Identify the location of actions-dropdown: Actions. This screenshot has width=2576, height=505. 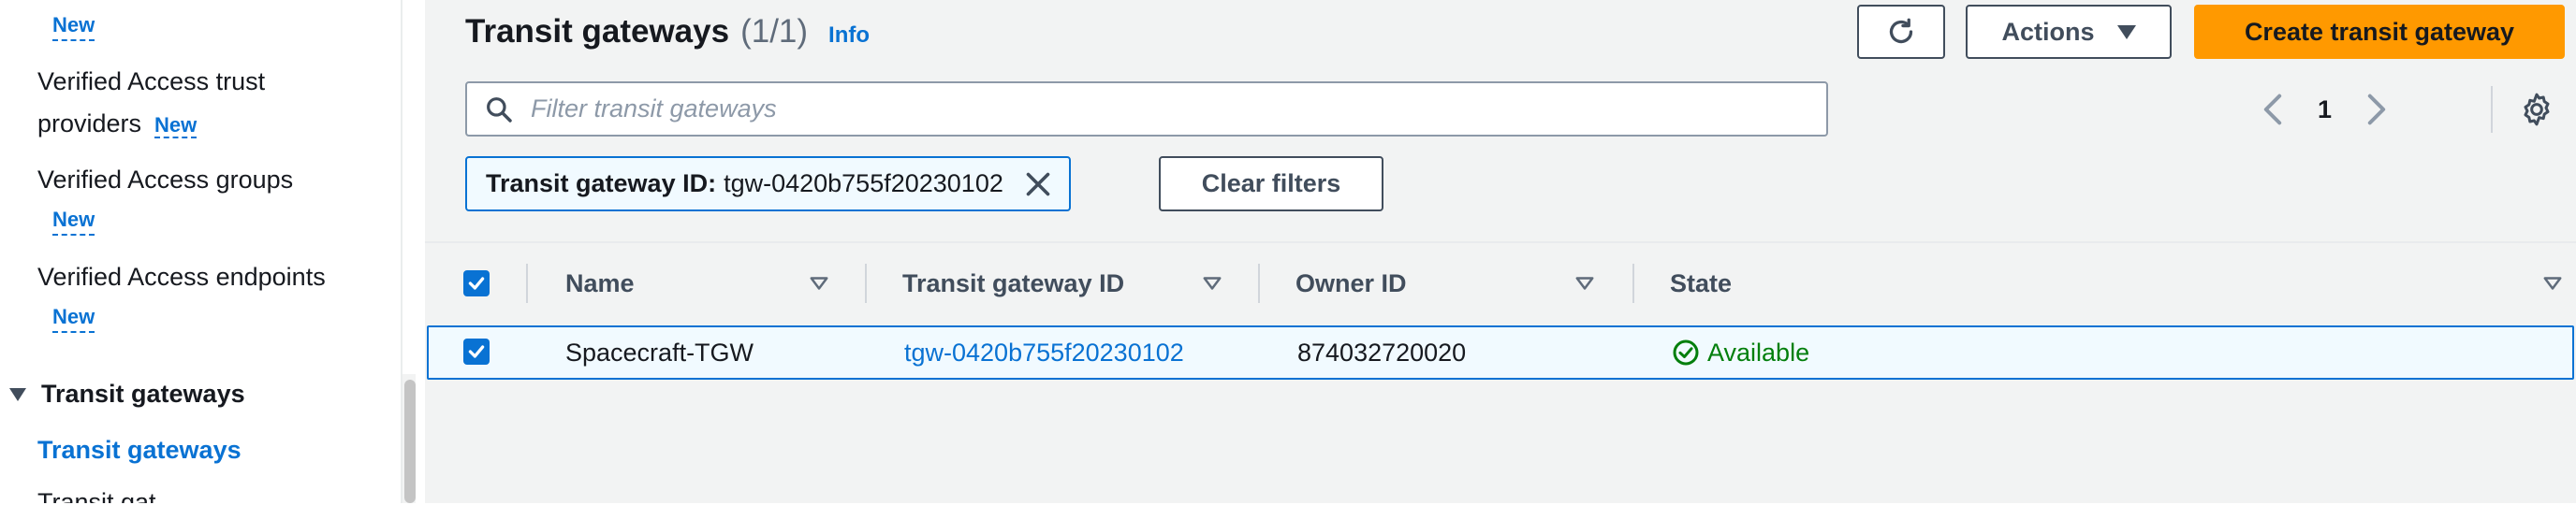
(2069, 32).